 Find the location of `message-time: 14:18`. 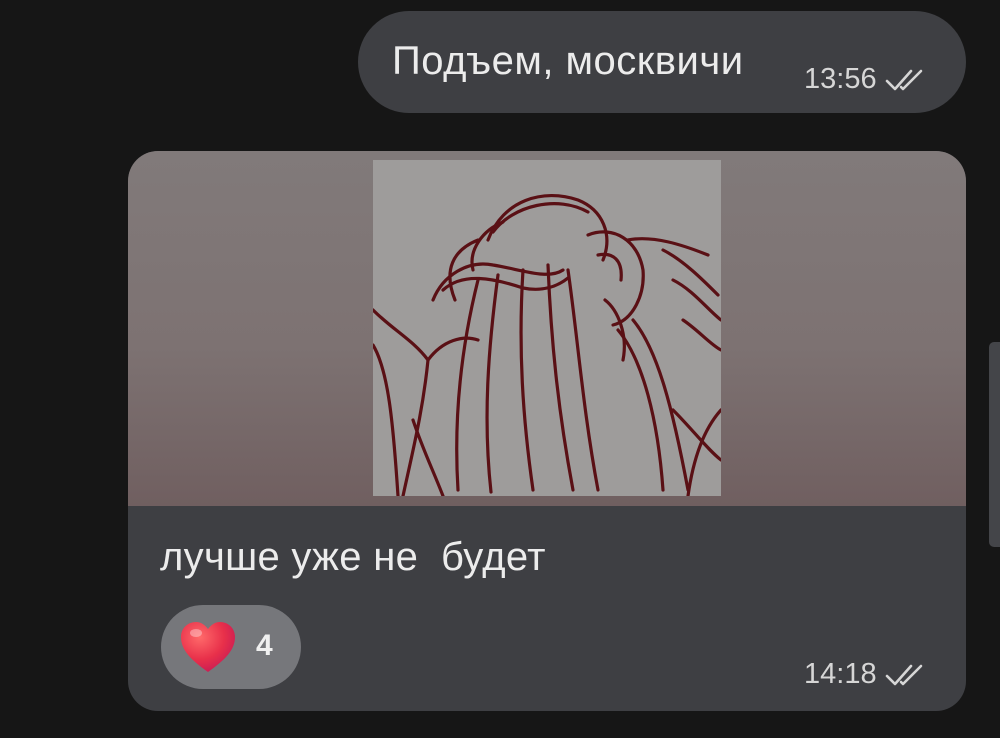

message-time: 14:18 is located at coordinates (840, 674).